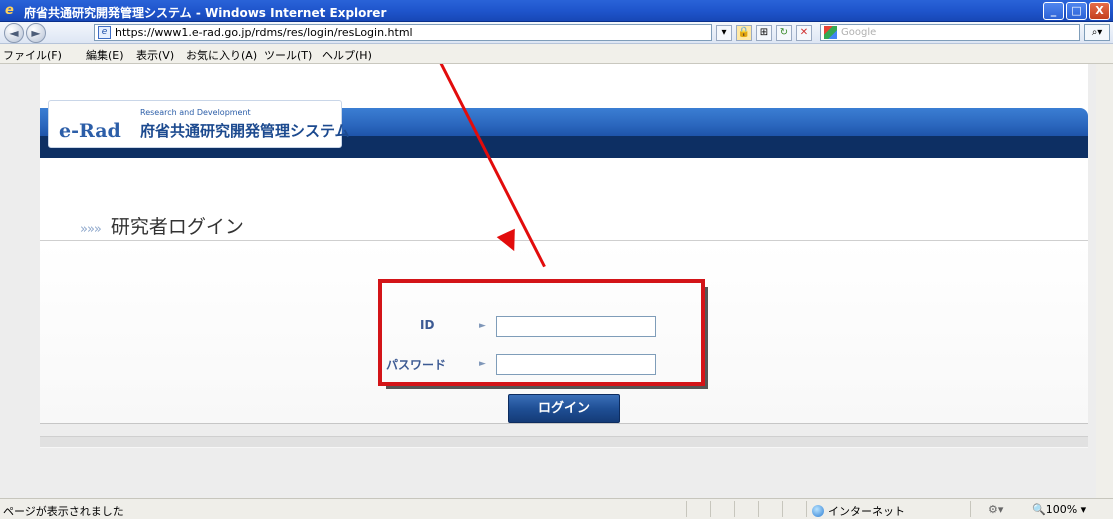 The height and width of the screenshot is (519, 1113). I want to click on password-label: パスワード, so click(416, 365).